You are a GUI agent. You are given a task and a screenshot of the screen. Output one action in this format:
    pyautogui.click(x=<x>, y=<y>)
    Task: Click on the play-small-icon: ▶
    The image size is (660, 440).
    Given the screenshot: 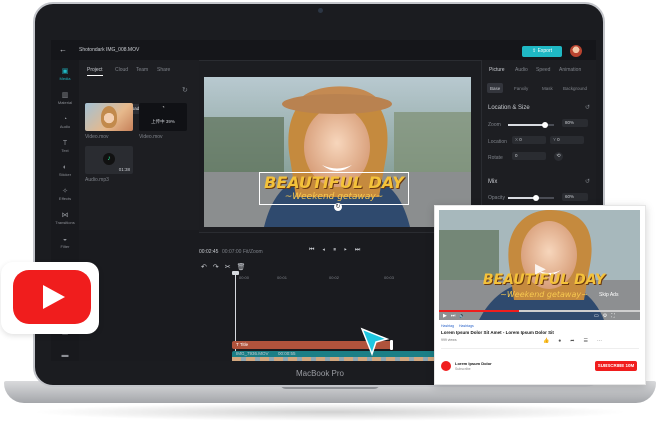 What is the action you would take?
    pyautogui.click(x=447, y=316)
    